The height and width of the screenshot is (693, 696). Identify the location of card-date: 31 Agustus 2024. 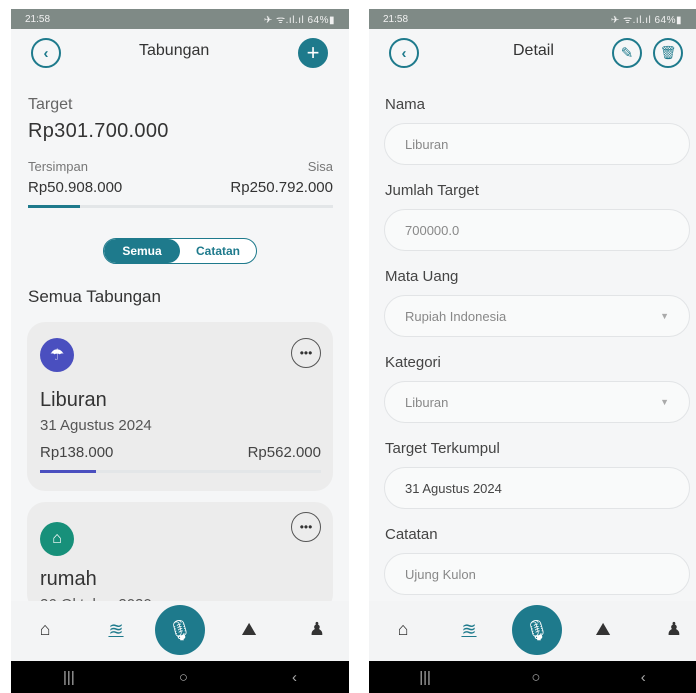
(96, 425).